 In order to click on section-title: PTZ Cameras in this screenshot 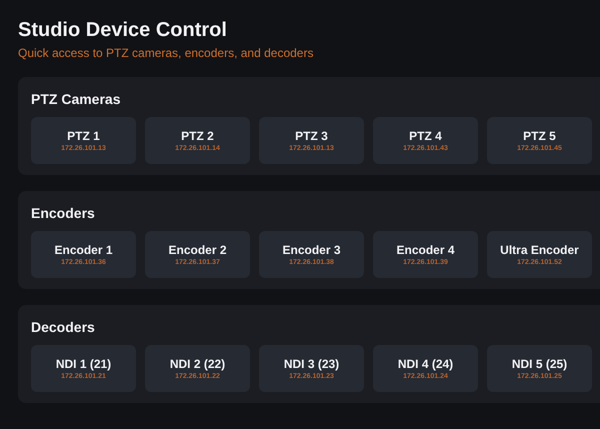, I will do `click(75, 99)`.